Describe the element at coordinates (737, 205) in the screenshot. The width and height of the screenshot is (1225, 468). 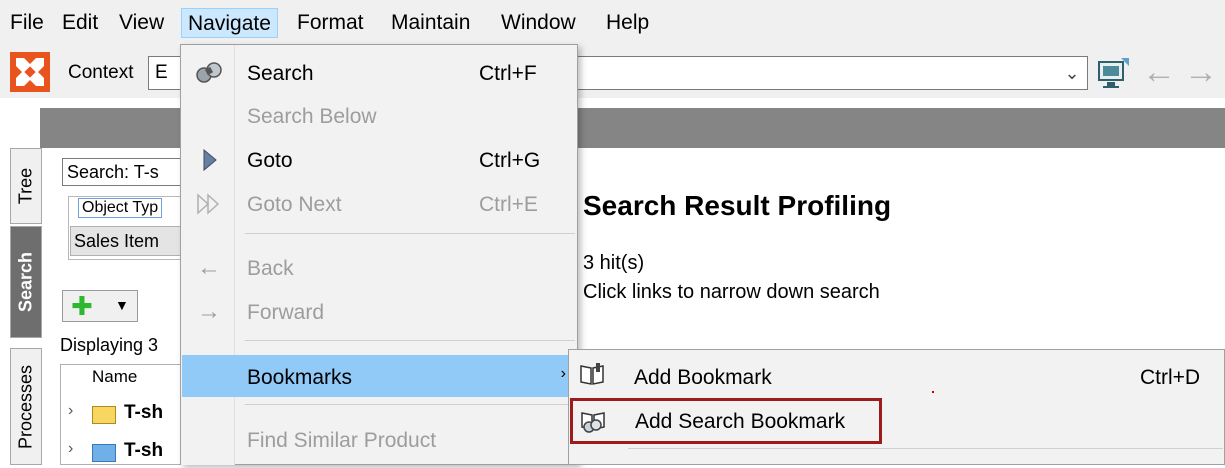
I see `page-title: Search Result Profiling` at that location.